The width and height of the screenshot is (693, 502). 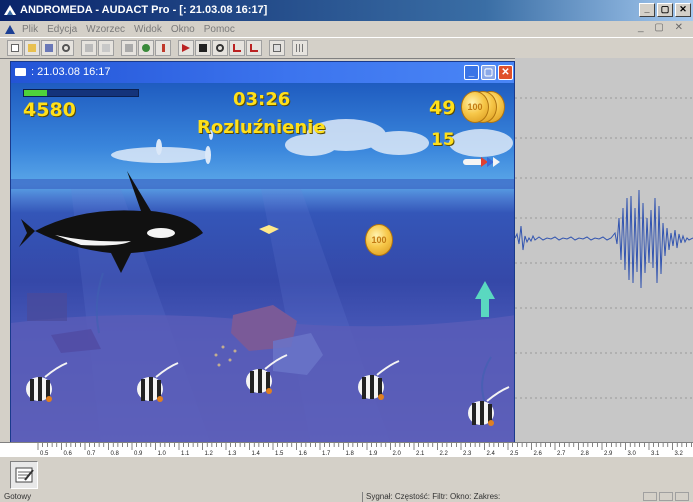 What do you see at coordinates (346, 474) in the screenshot?
I see `bottom-panel` at bounding box center [346, 474].